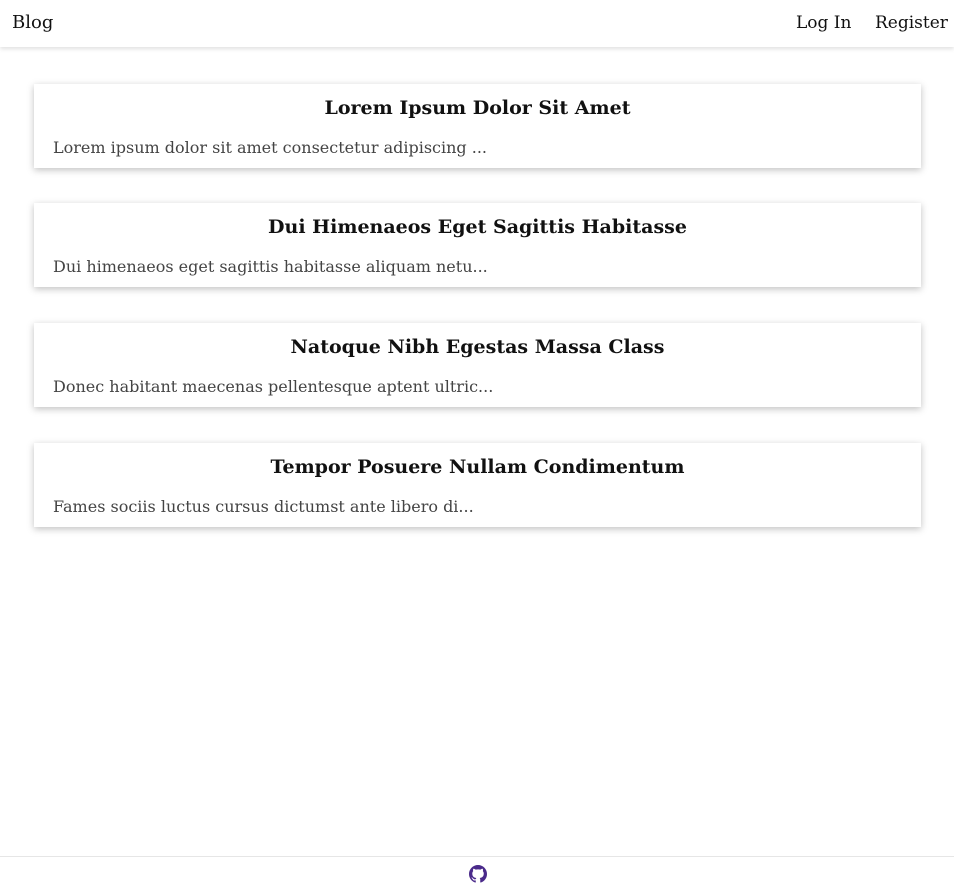  I want to click on page-footer, so click(477, 872).